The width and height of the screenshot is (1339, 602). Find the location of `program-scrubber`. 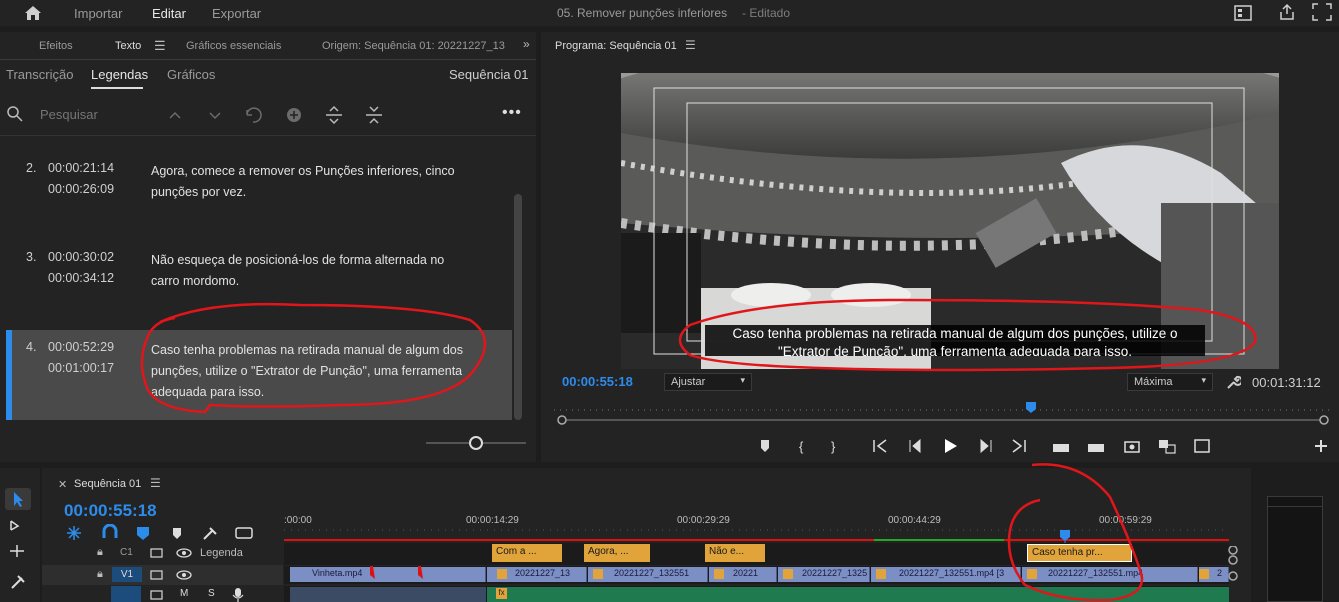

program-scrubber is located at coordinates (946, 415).